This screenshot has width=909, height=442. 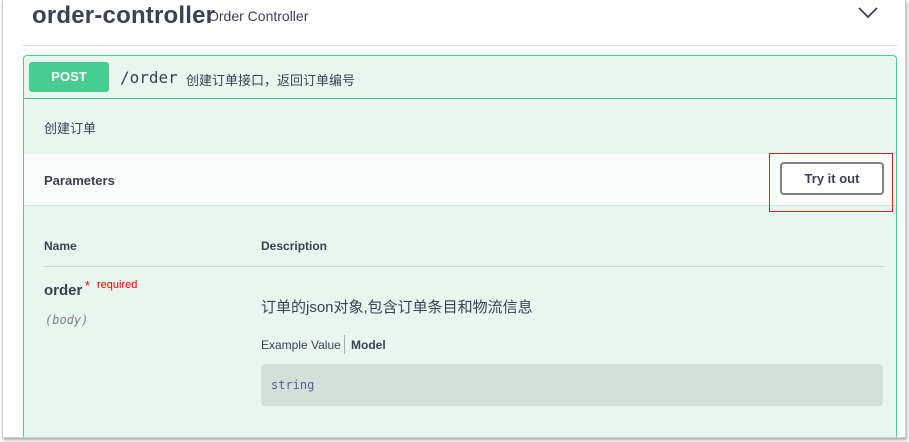 What do you see at coordinates (117, 285) in the screenshot?
I see `required-label: required` at bounding box center [117, 285].